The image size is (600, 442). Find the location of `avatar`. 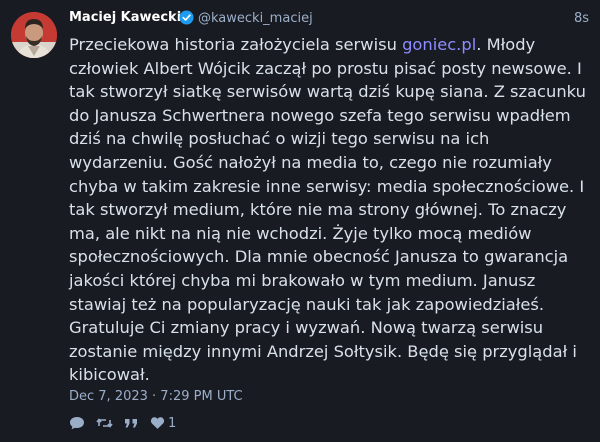

avatar is located at coordinates (34, 35).